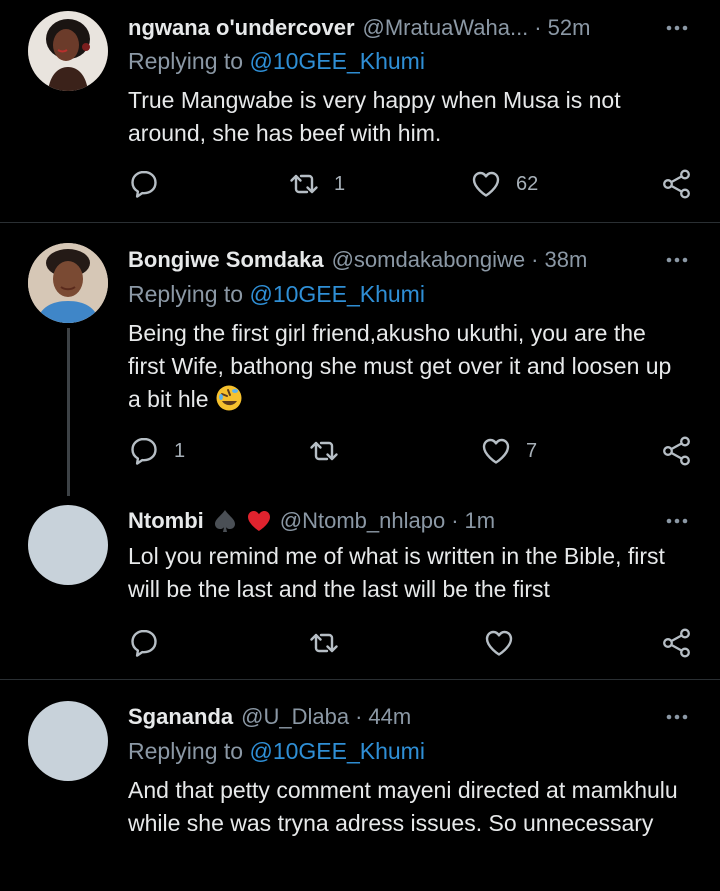 The width and height of the screenshot is (720, 891). I want to click on retweet-count: 1, so click(340, 183).